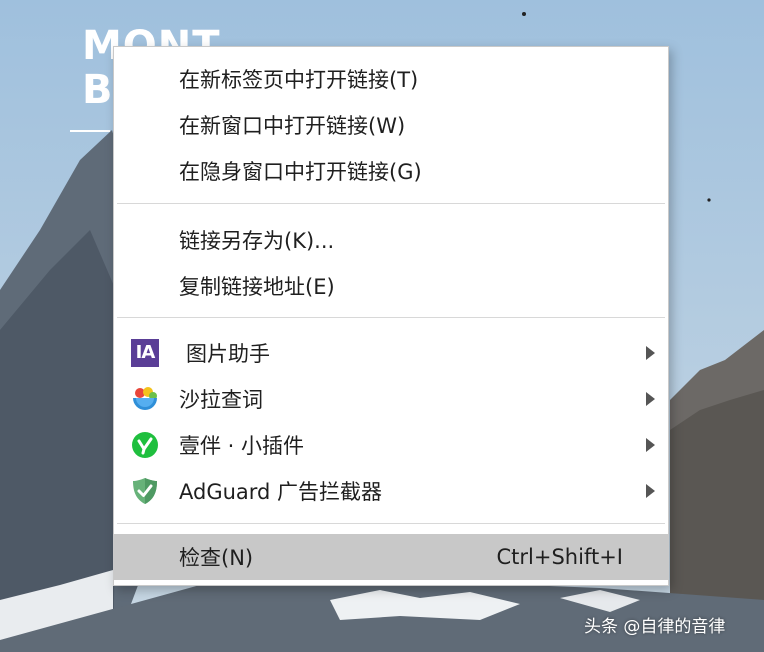 Image resolution: width=764 pixels, height=652 pixels. What do you see at coordinates (145, 445) in the screenshot?
I see `yiban-icon` at bounding box center [145, 445].